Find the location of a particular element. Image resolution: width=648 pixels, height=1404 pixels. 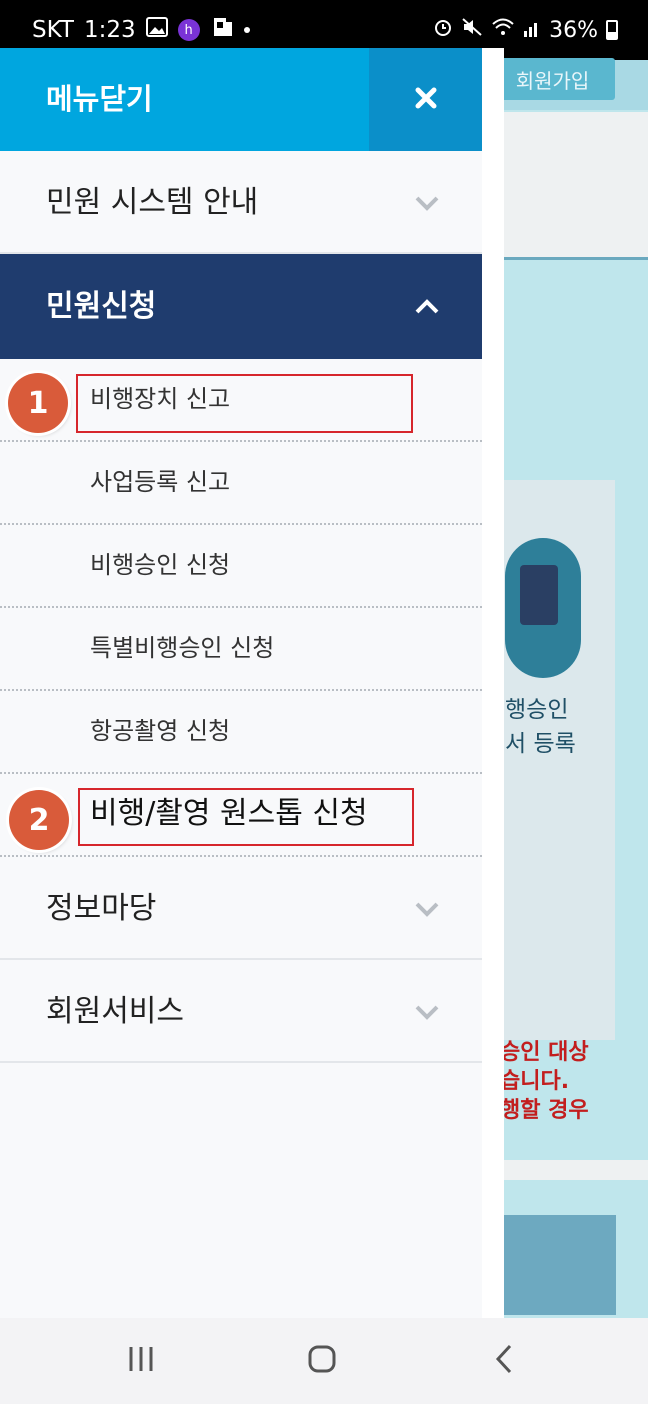

recents-button is located at coordinates (141, 1361).